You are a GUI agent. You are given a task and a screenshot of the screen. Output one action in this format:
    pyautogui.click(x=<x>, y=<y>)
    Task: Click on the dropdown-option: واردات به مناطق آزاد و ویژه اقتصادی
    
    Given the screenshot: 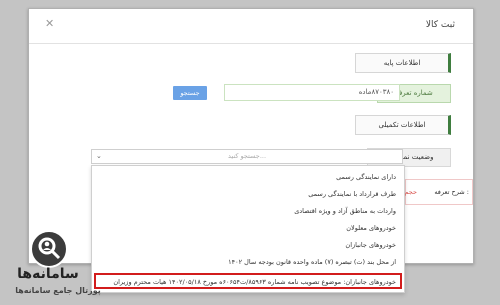 What is the action you would take?
    pyautogui.click(x=345, y=211)
    